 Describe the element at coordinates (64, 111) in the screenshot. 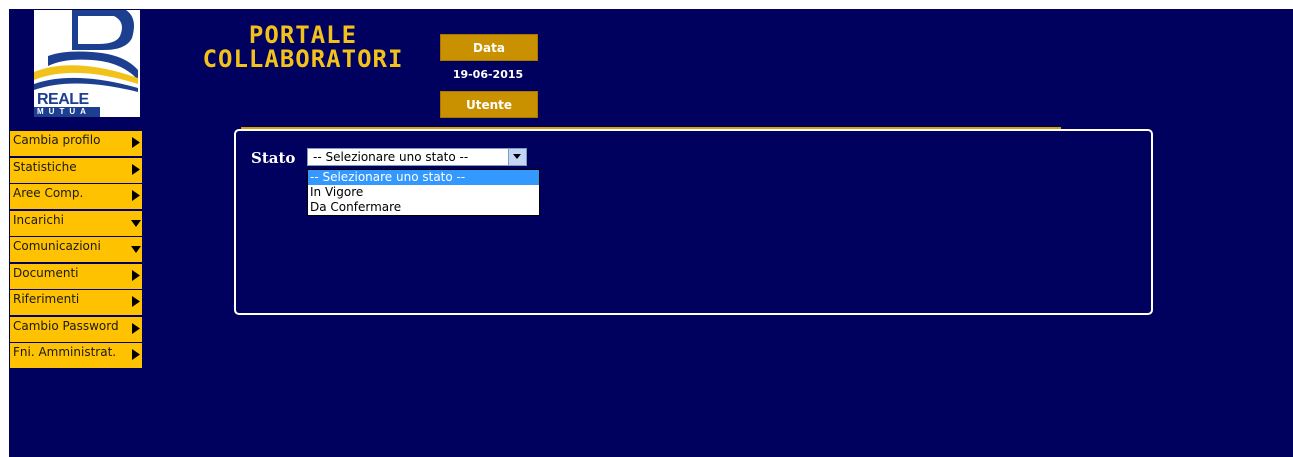

I see `logo-subword: MUTUA` at that location.